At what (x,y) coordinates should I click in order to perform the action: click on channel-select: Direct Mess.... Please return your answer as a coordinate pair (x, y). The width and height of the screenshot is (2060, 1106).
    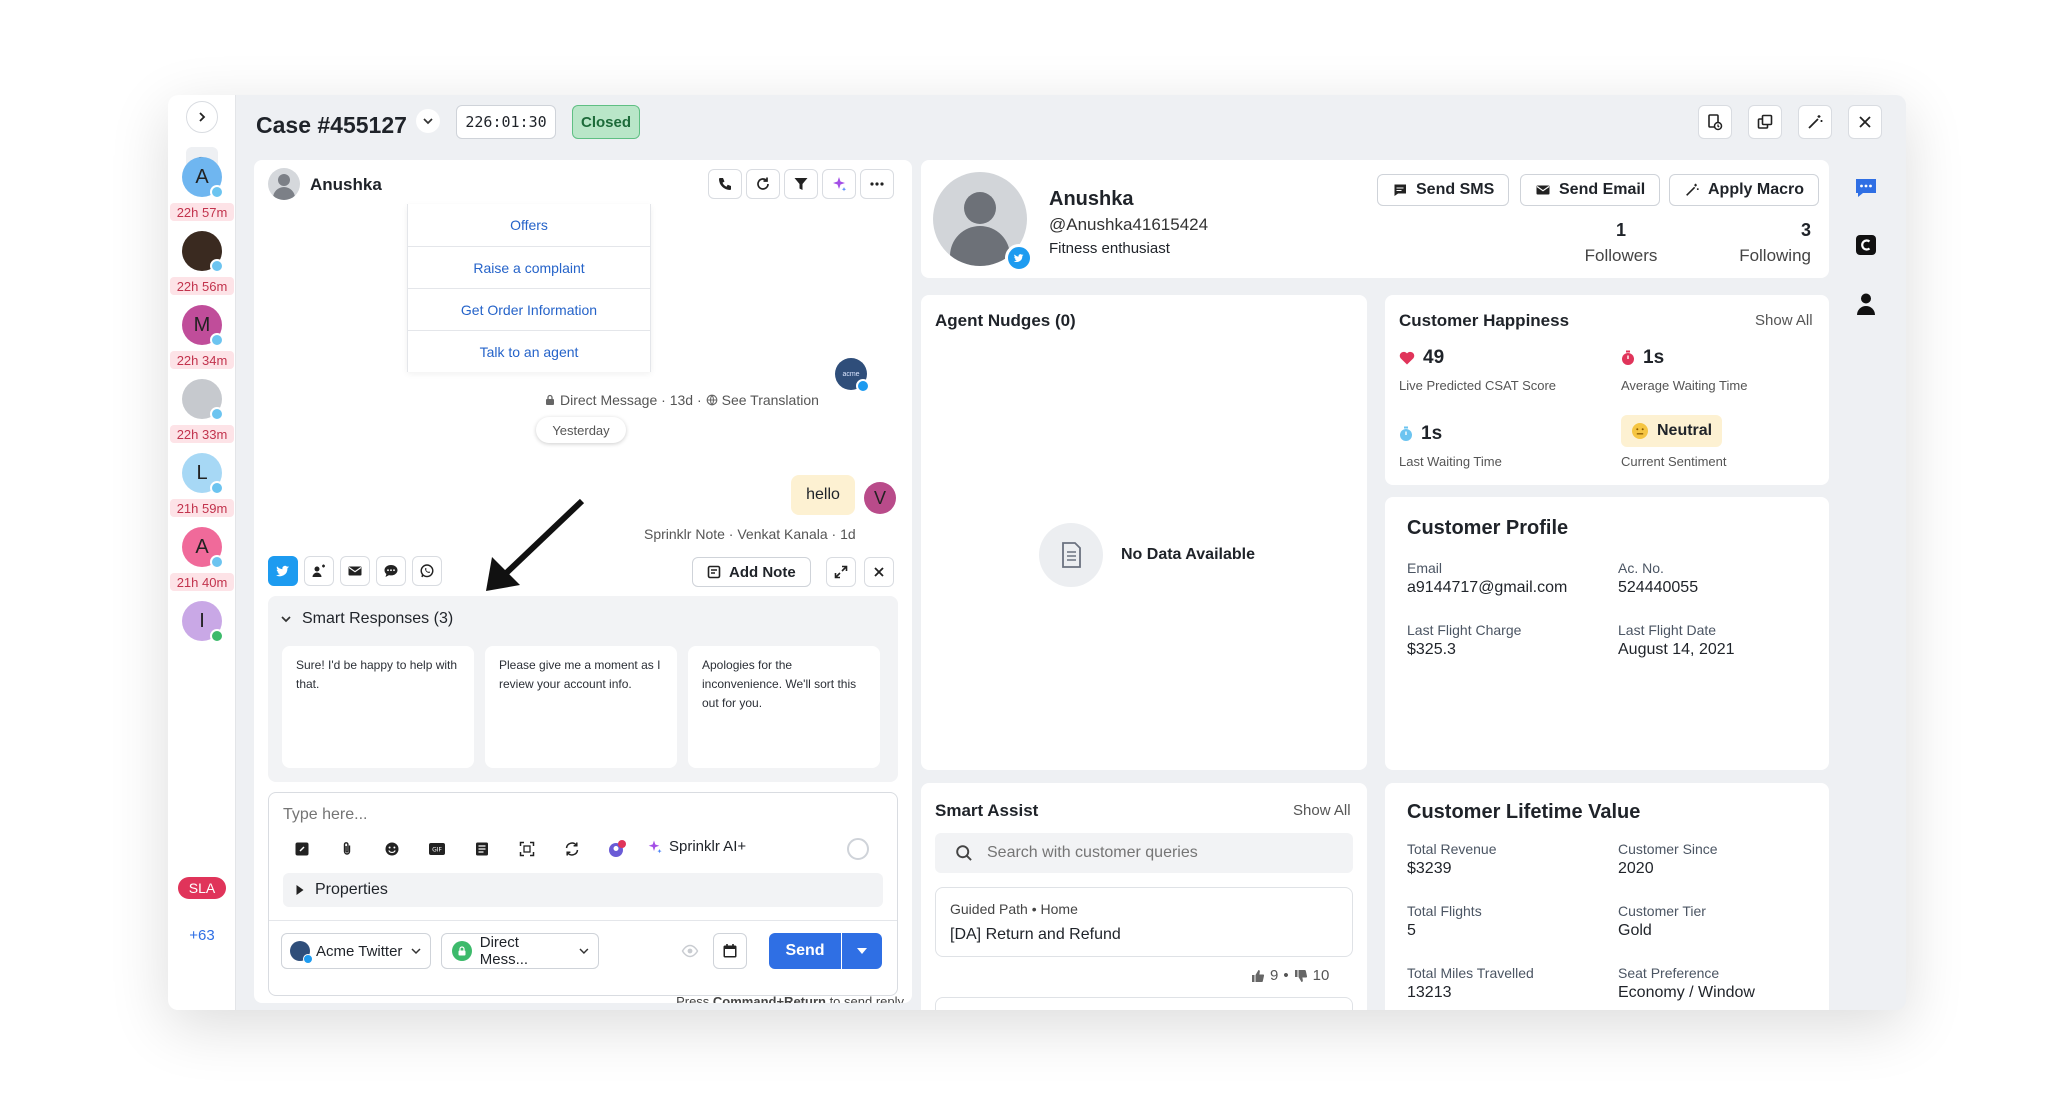
    Looking at the image, I should click on (520, 951).